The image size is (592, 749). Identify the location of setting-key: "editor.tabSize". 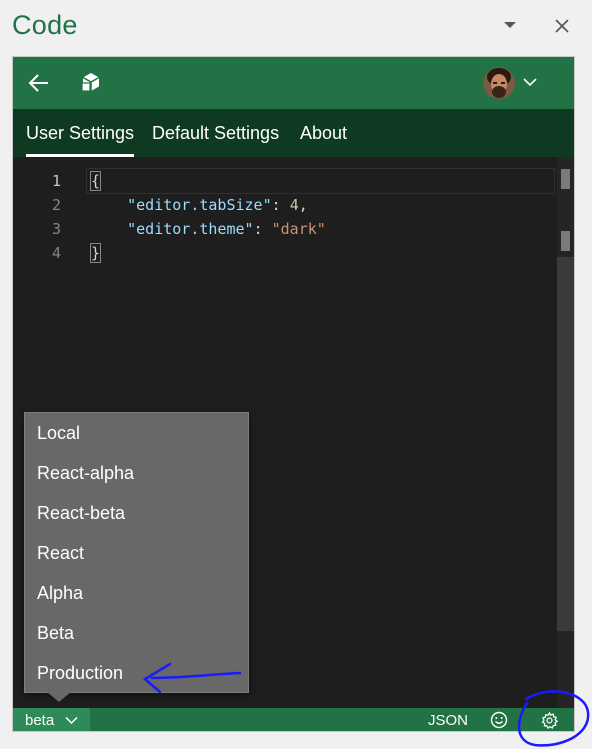
(199, 205).